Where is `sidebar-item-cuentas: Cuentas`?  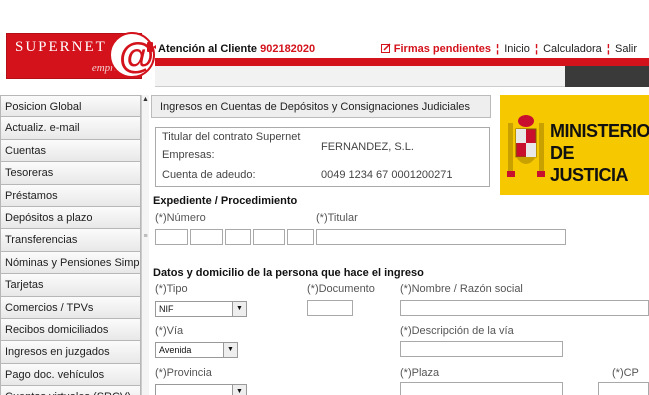
sidebar-item-cuentas: Cuentas is located at coordinates (70, 151).